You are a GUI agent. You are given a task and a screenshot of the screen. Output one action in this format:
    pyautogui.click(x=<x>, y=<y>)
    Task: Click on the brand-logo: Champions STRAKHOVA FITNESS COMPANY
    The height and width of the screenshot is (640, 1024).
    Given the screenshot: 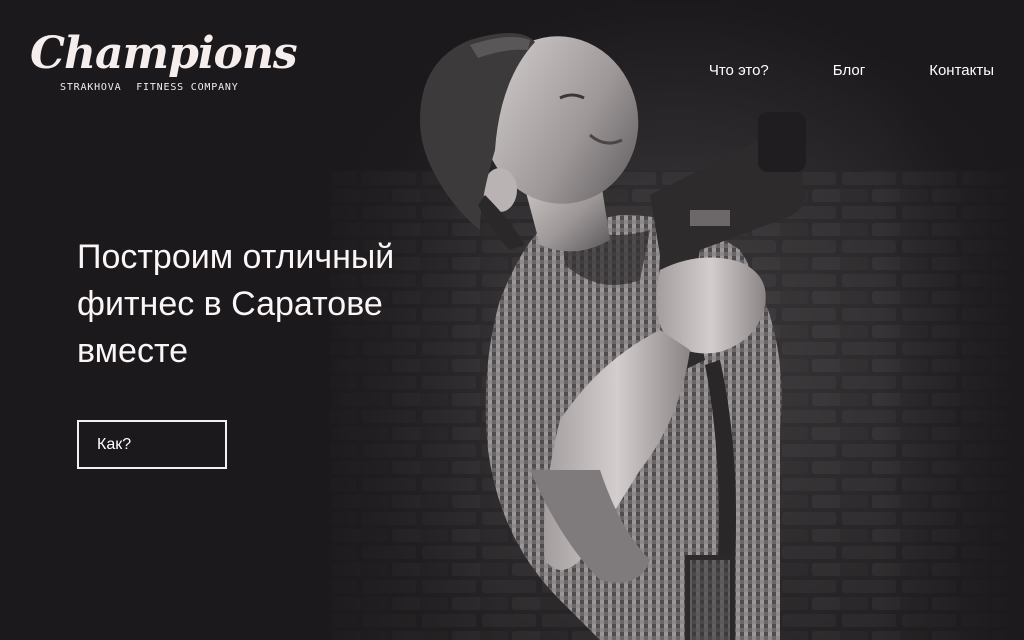 What is the action you would take?
    pyautogui.click(x=164, y=64)
    